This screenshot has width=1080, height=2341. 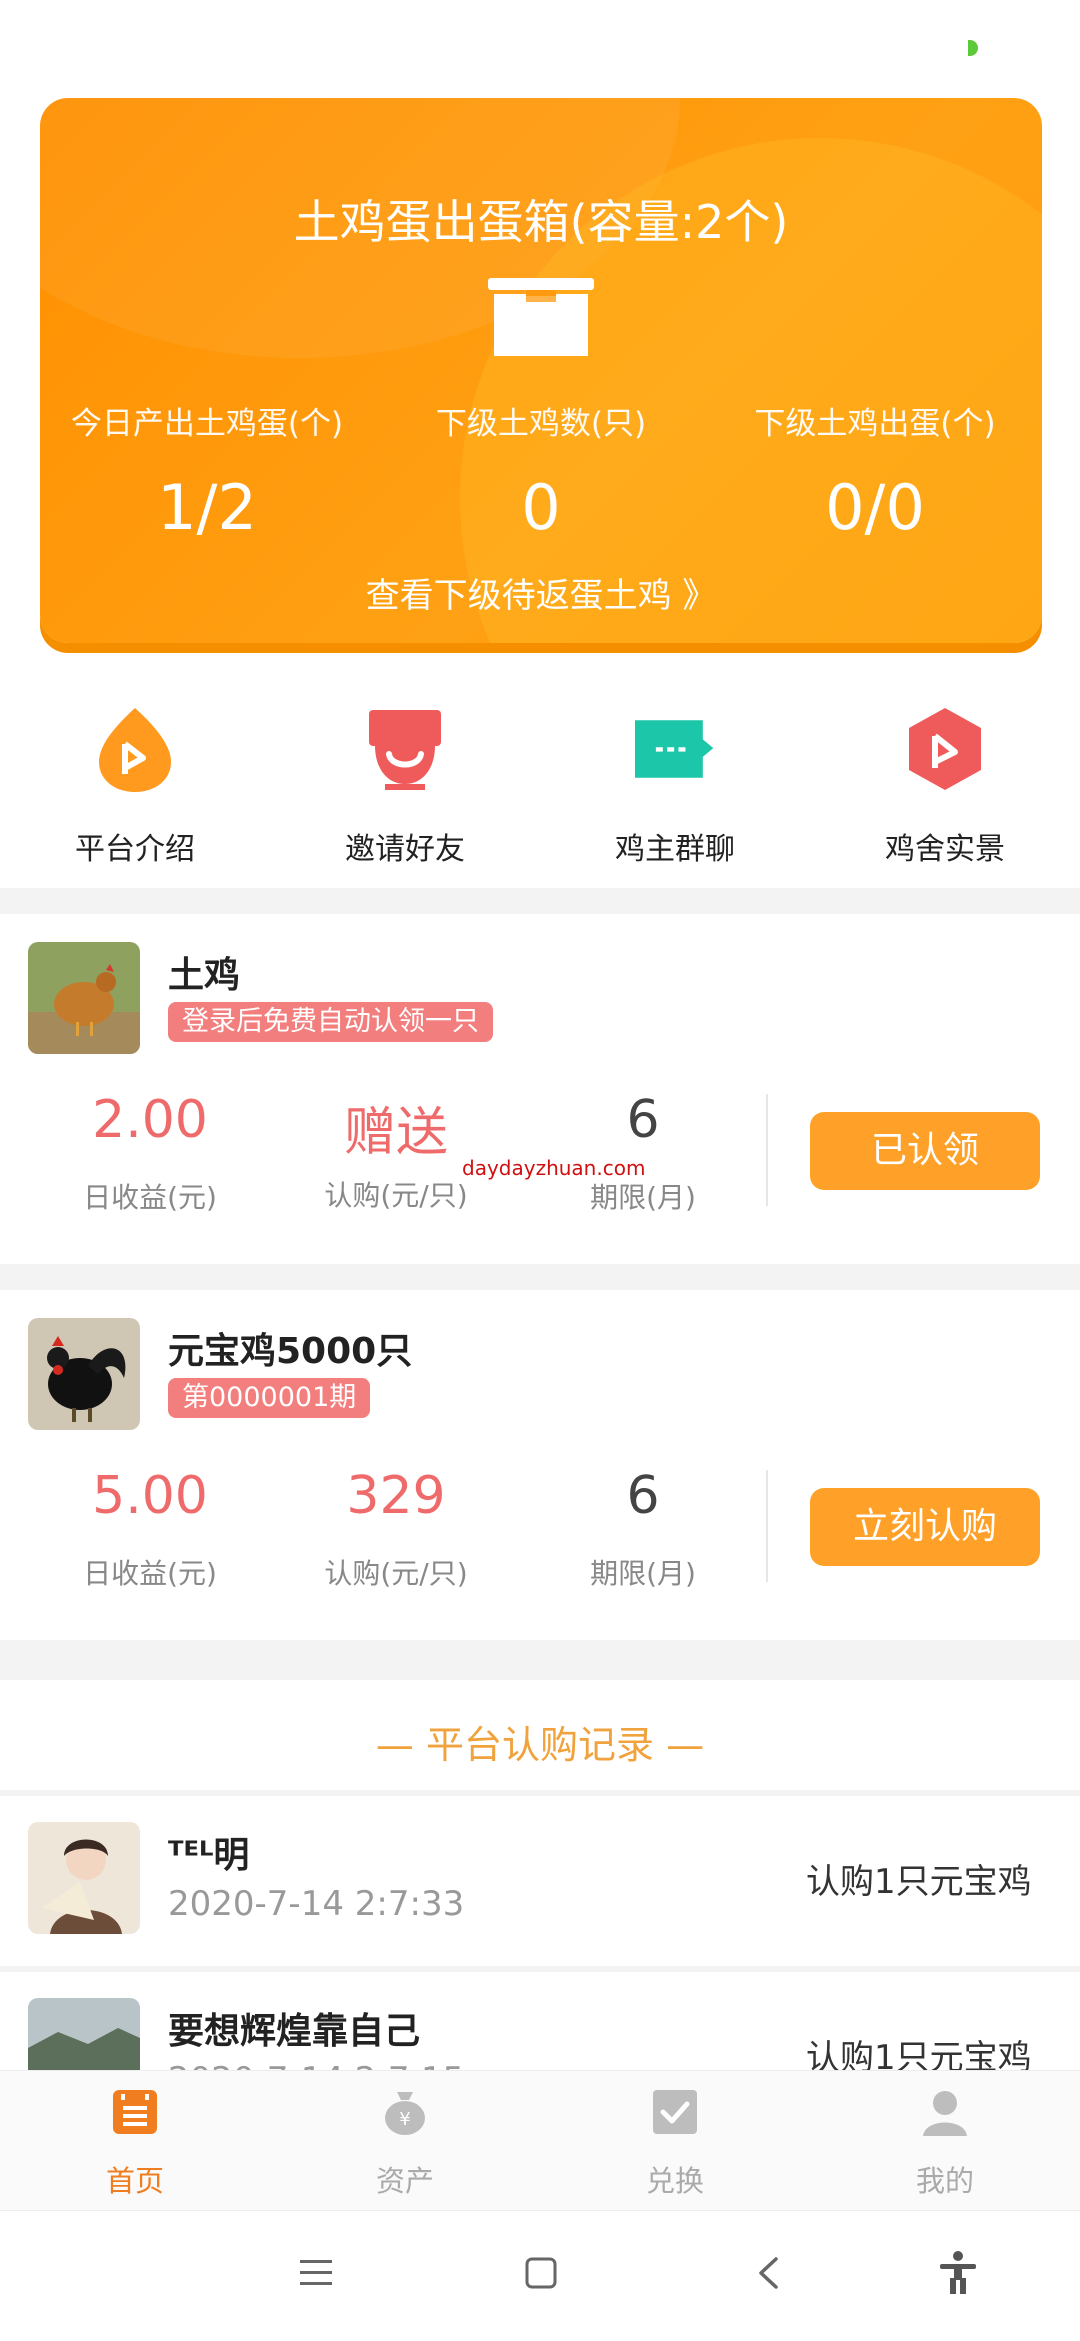 What do you see at coordinates (973, 48) in the screenshot?
I see `status-indicator-icon` at bounding box center [973, 48].